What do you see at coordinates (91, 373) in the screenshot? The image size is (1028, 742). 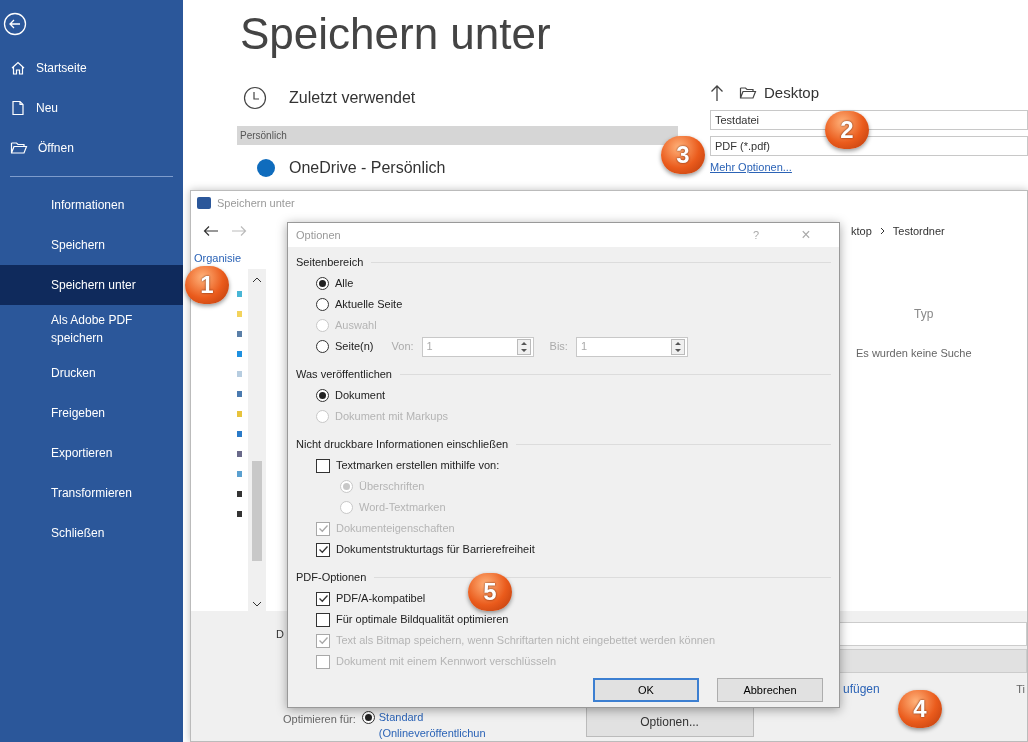 I see `sidebar-item: Drucken` at bounding box center [91, 373].